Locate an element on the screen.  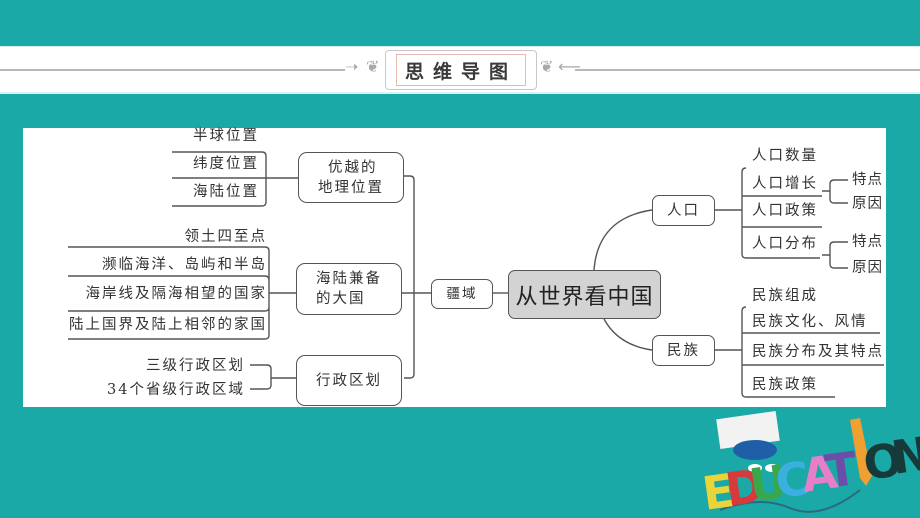
item-population-growth: 人口增长 is located at coordinates (785, 184).